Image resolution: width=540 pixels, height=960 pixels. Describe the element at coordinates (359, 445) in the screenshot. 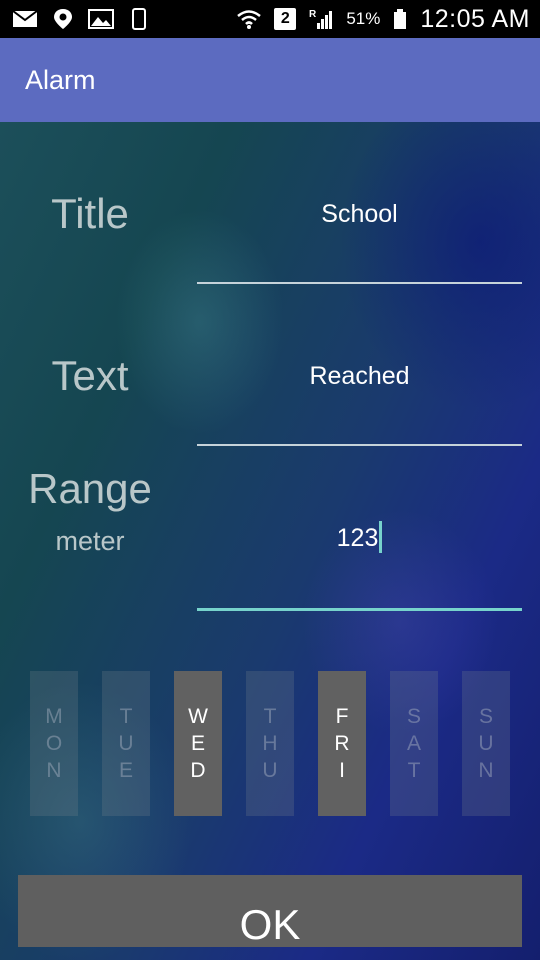

I see `text-field-underline` at that location.